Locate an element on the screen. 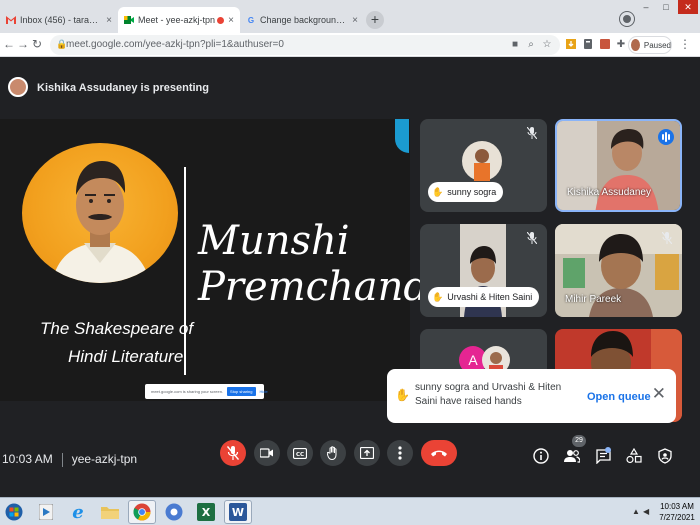 The height and width of the screenshot is (525, 700). recording-dot-icon is located at coordinates (221, 20).